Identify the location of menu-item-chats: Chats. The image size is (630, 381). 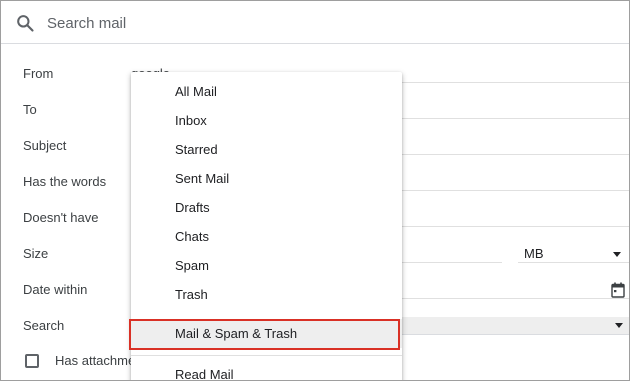
(266, 236).